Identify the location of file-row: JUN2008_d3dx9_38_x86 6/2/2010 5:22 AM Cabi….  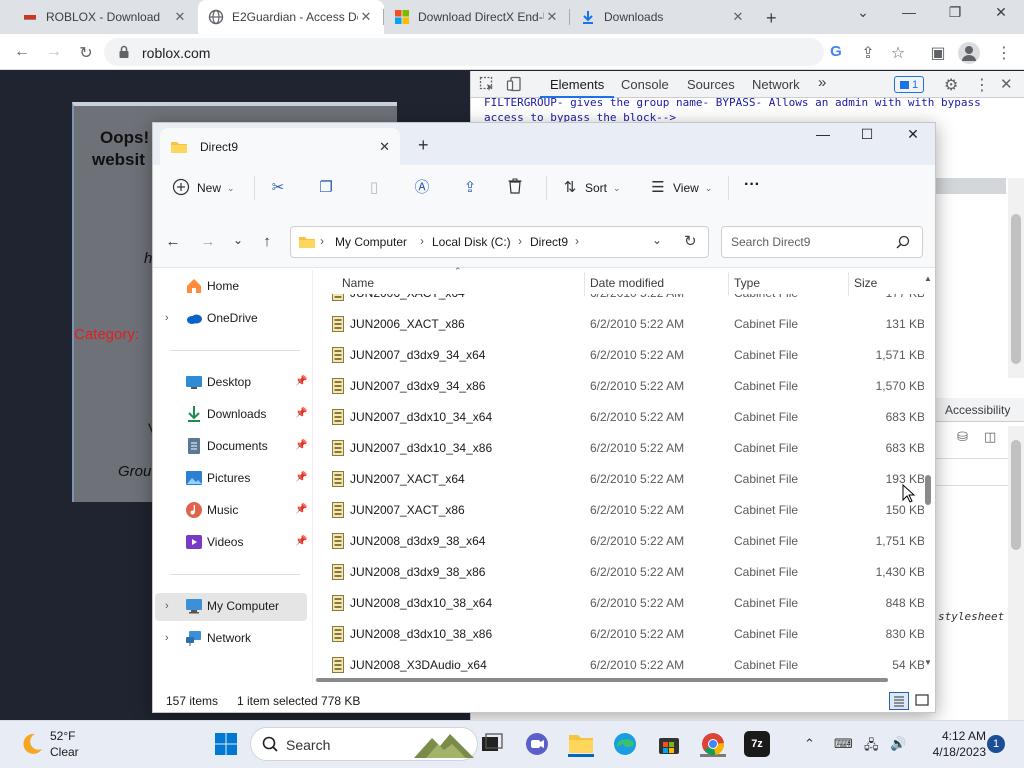
(627, 572).